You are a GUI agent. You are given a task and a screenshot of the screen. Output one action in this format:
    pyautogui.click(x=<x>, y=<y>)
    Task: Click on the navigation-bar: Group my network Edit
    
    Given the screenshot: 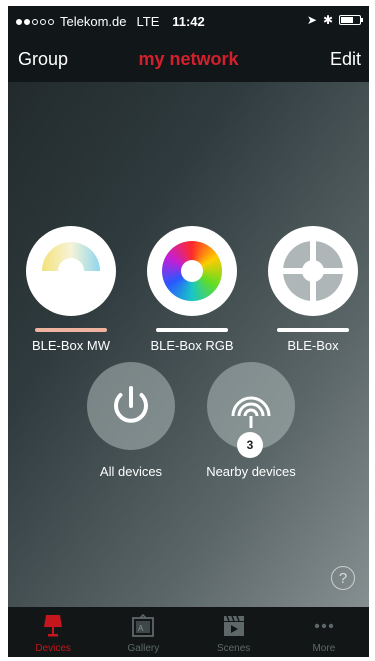 What is the action you would take?
    pyautogui.click(x=188, y=59)
    